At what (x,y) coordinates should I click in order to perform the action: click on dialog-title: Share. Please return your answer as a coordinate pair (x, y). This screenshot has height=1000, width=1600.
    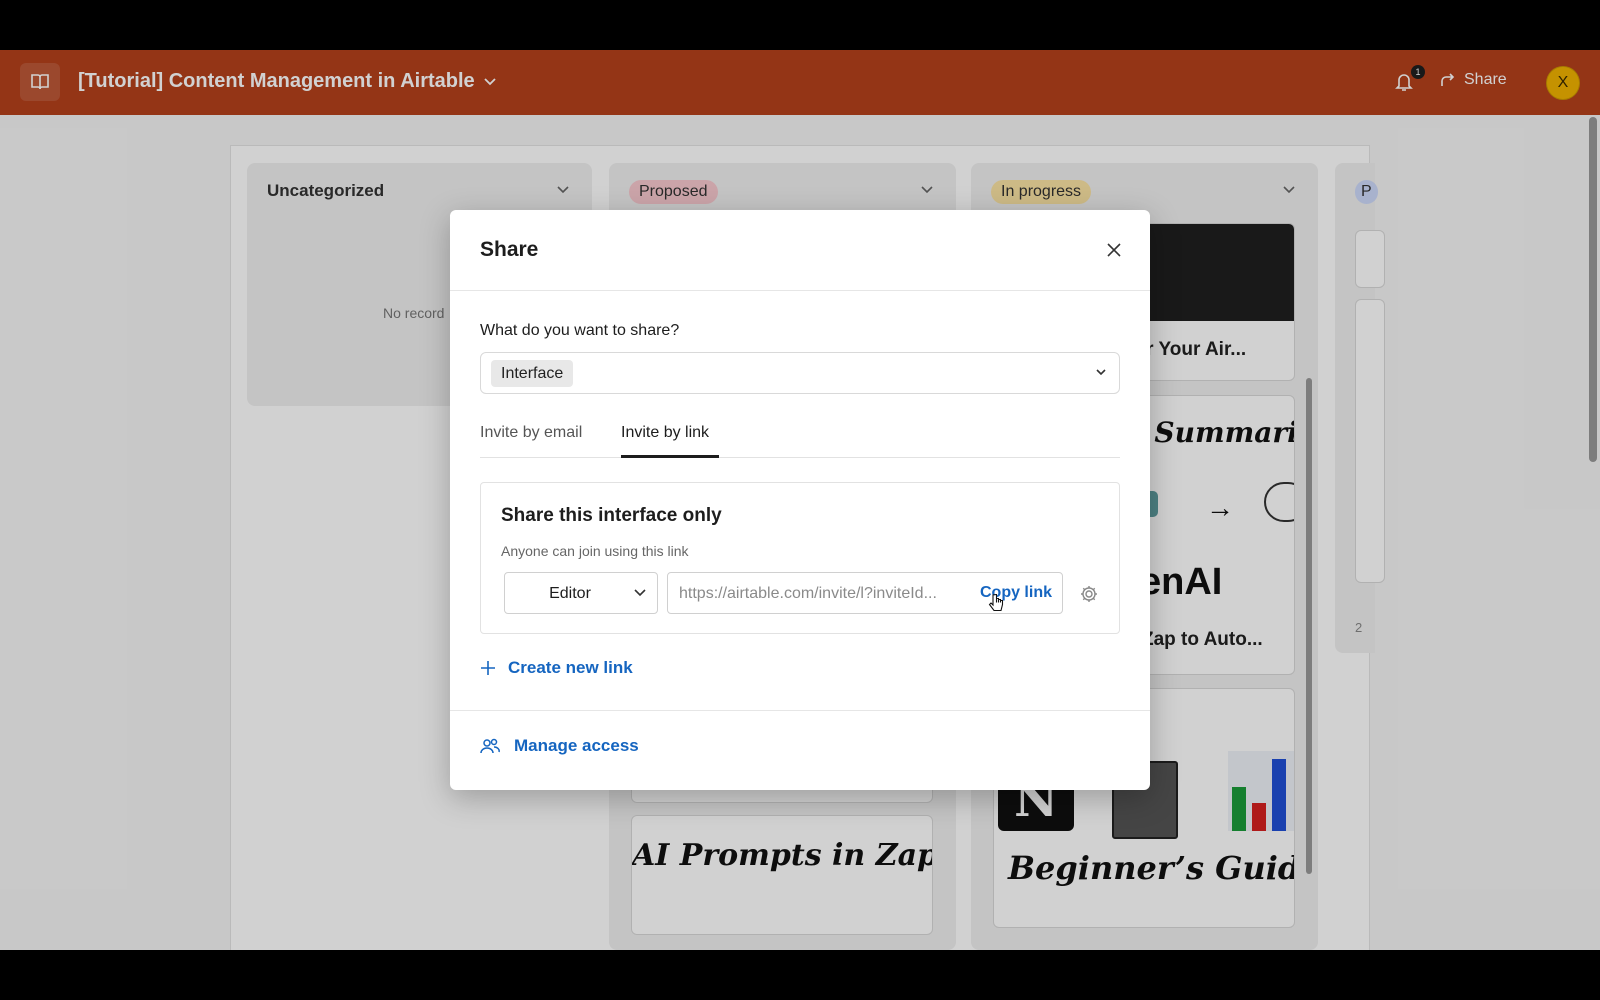
    Looking at the image, I should click on (509, 249).